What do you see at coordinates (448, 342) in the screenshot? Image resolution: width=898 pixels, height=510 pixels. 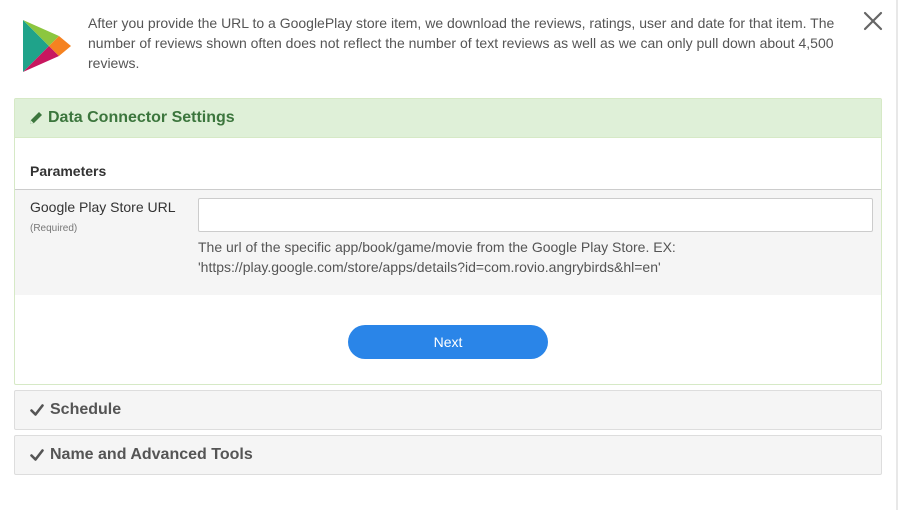 I see `next-button: Next` at bounding box center [448, 342].